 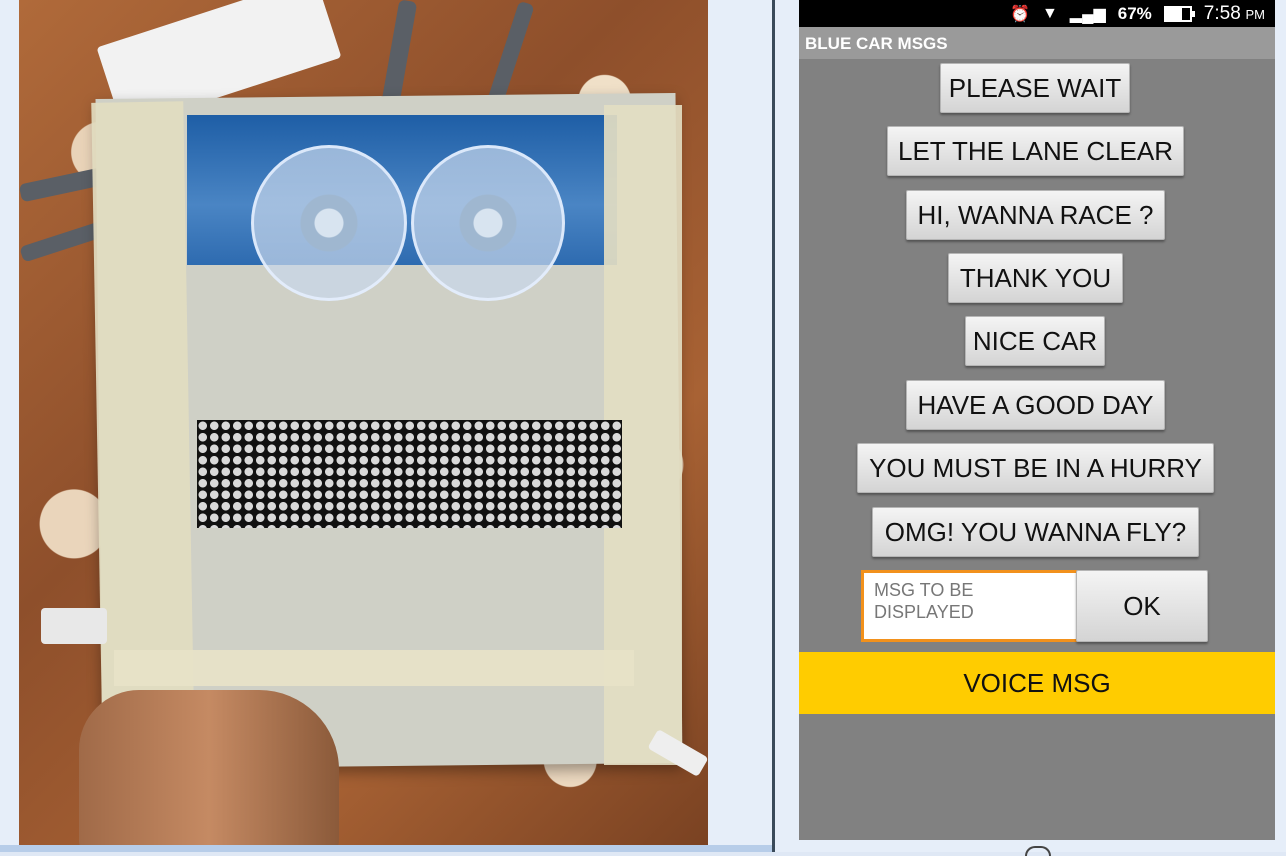 What do you see at coordinates (1037, 683) in the screenshot?
I see `voice-msg-button: VOICE MSG` at bounding box center [1037, 683].